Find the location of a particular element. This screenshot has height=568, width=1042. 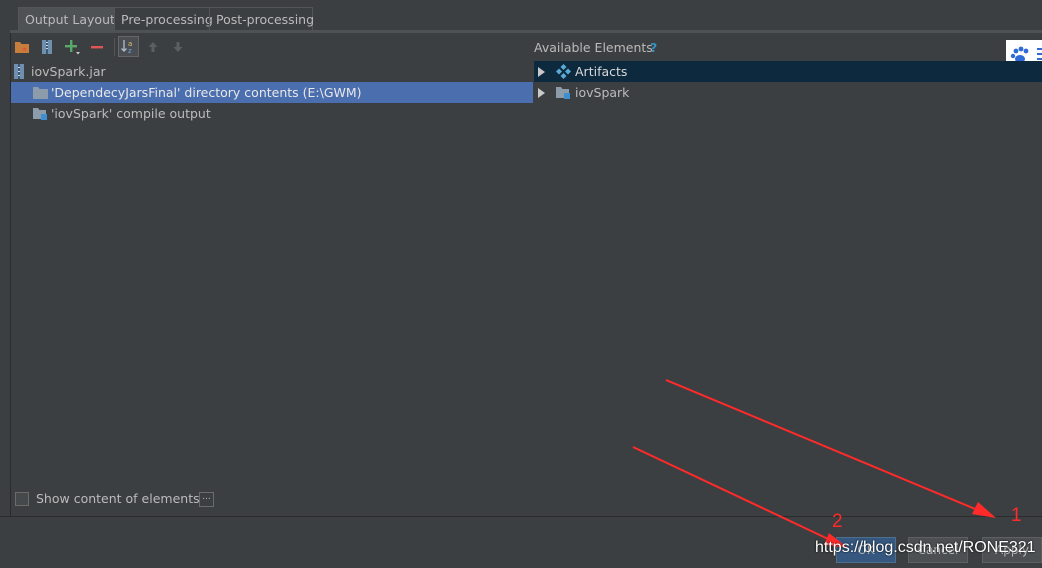

annotation-label-1: 1 is located at coordinates (1016, 515).